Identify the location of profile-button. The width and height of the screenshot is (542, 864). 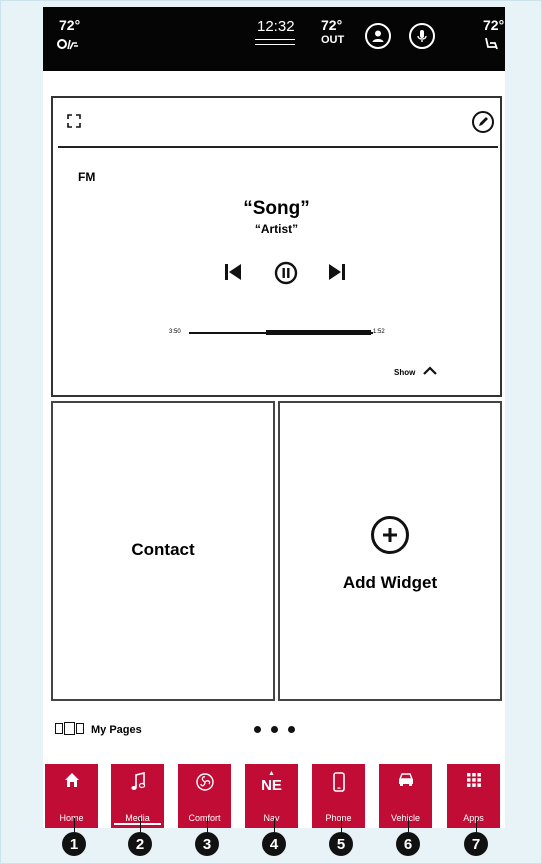
(378, 36).